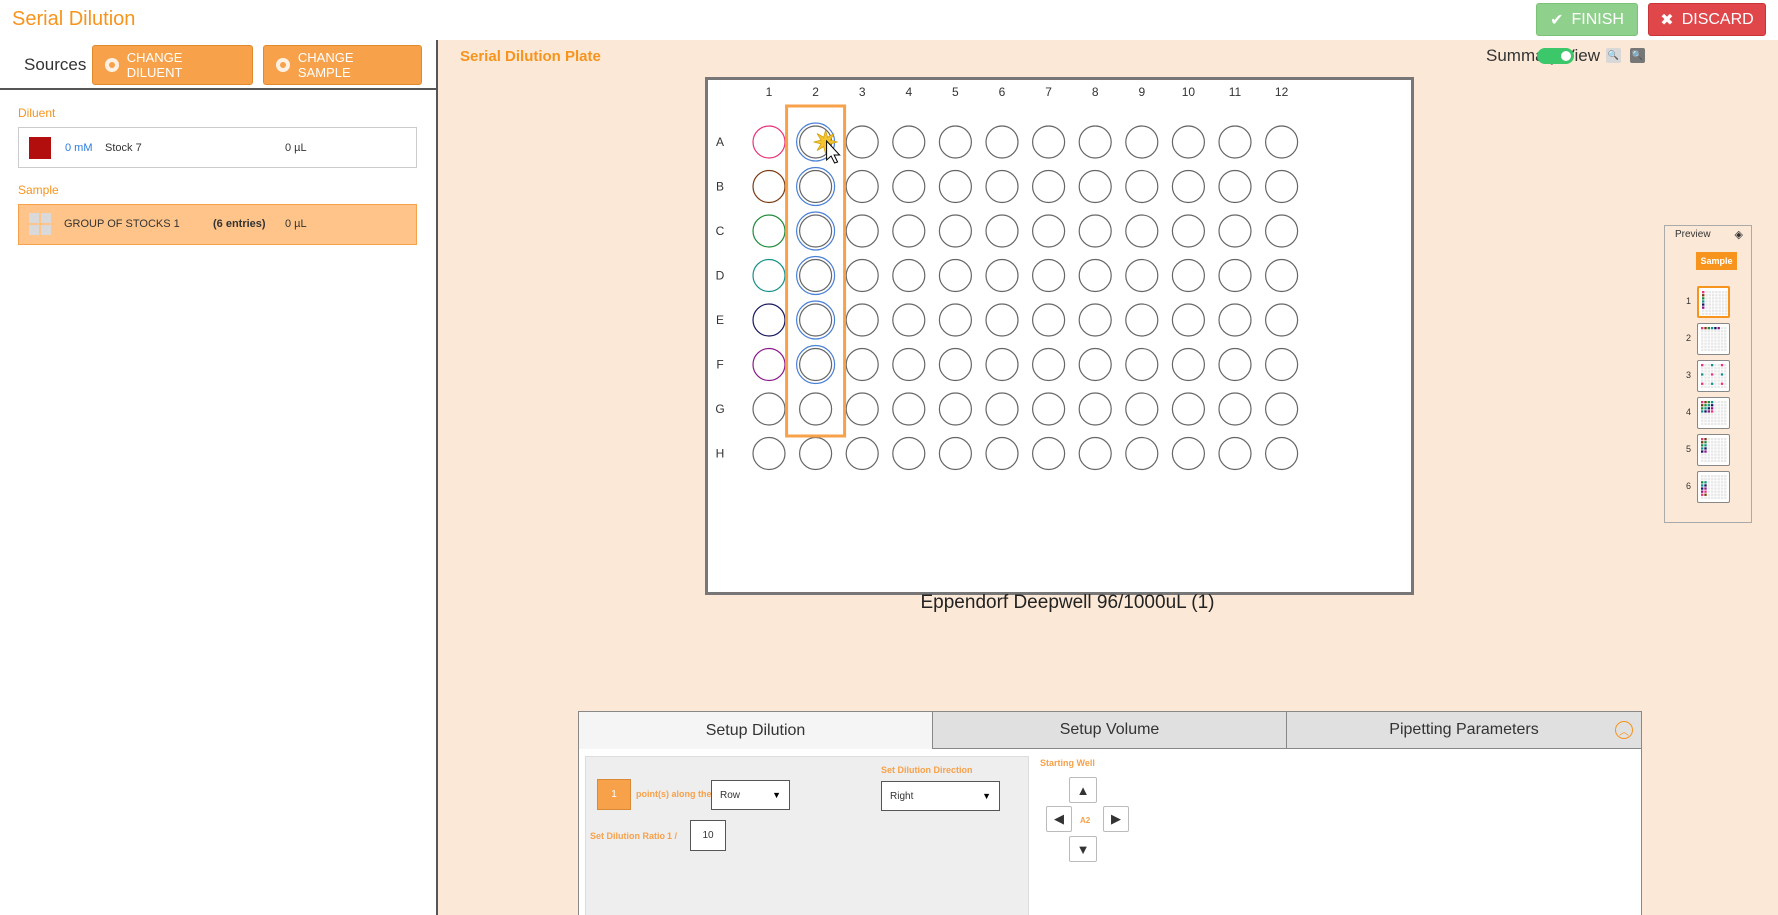 Image resolution: width=1778 pixels, height=915 pixels. What do you see at coordinates (909, 231) in the screenshot?
I see `well-C4` at bounding box center [909, 231].